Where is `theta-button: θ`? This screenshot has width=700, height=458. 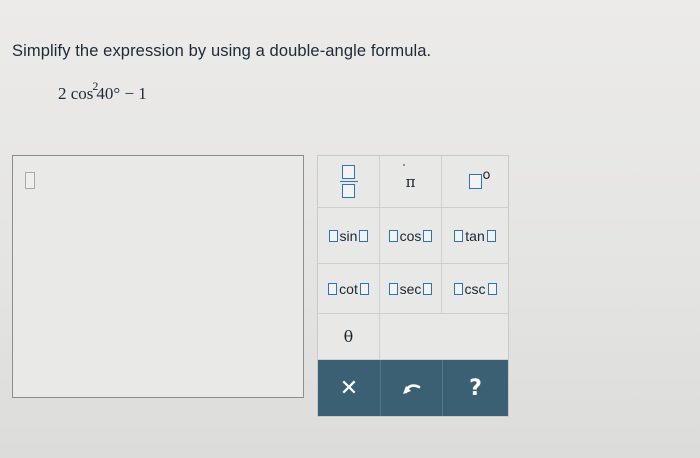
theta-button: θ is located at coordinates (349, 337).